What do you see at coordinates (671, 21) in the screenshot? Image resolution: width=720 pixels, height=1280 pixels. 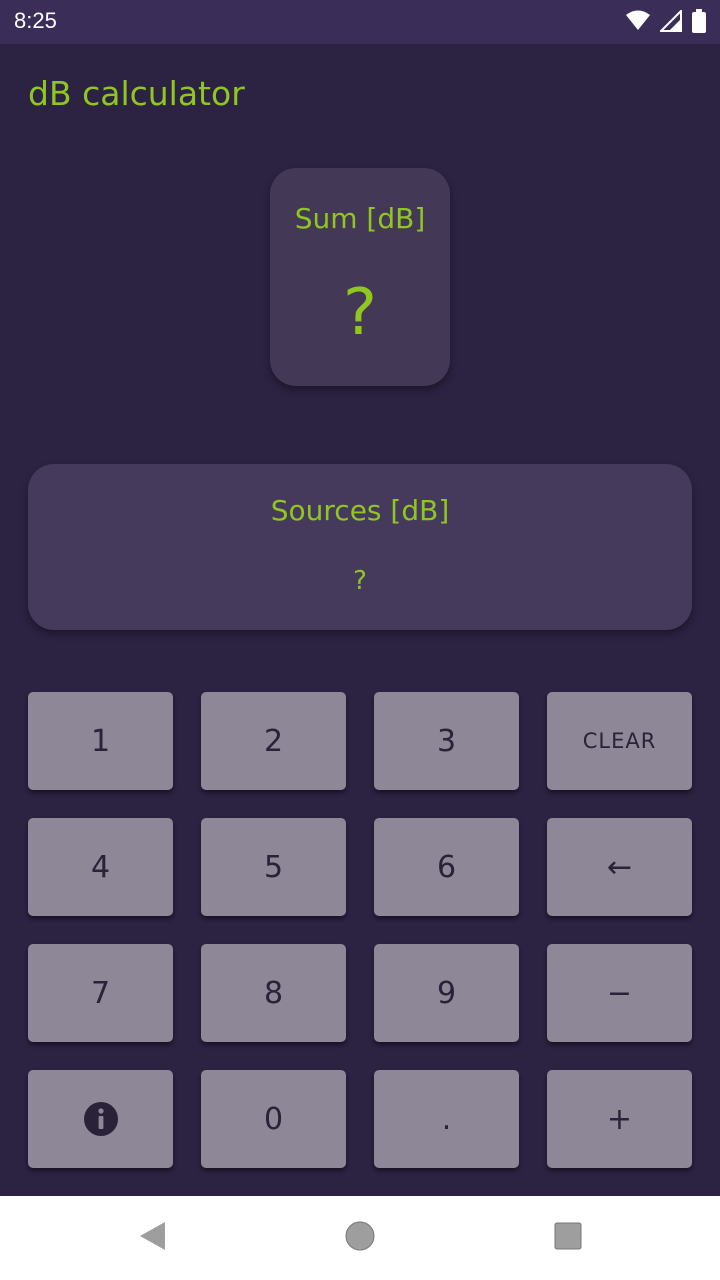 I see `signal-icon` at bounding box center [671, 21].